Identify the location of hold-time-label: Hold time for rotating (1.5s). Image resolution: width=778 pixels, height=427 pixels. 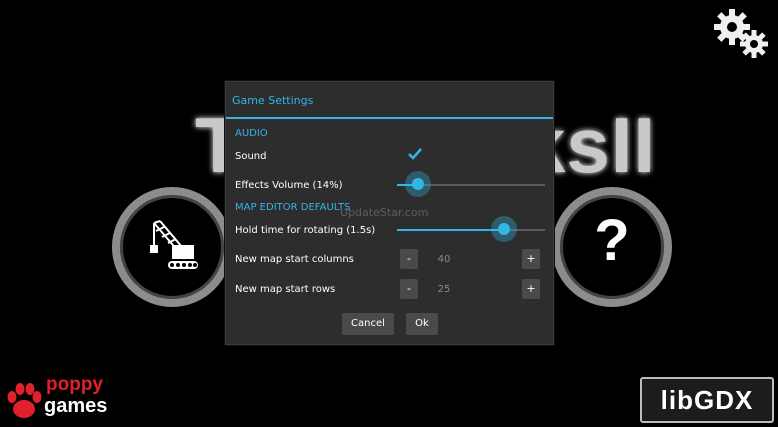
(305, 230).